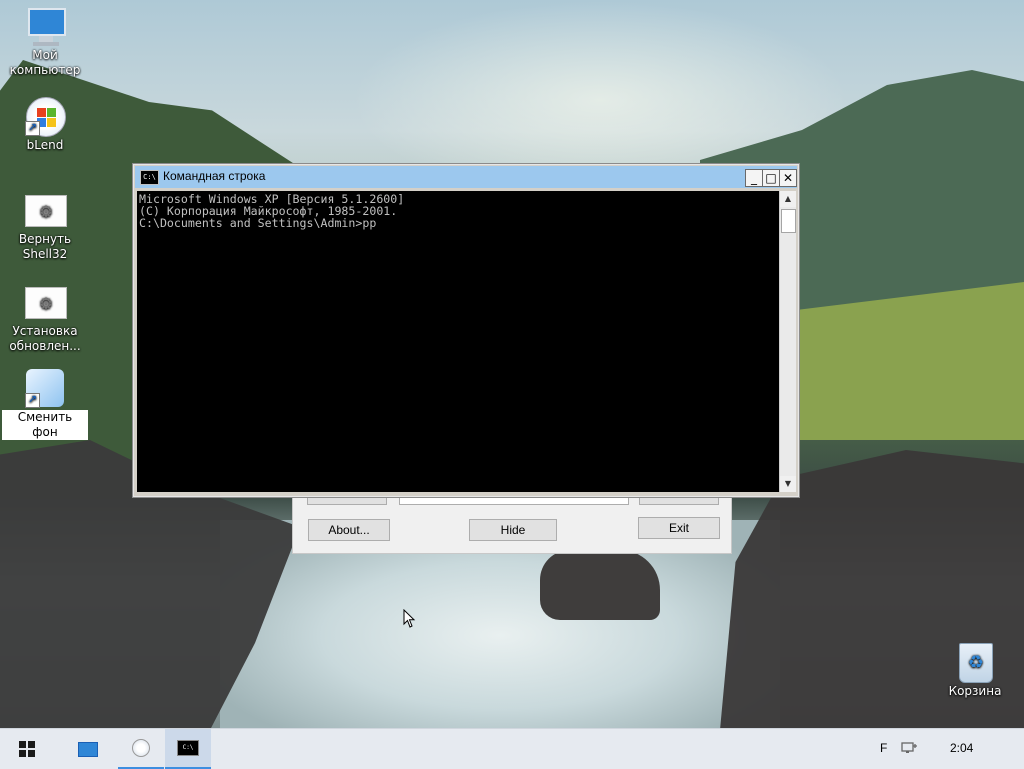 This screenshot has width=1024, height=769. What do you see at coordinates (214, 176) in the screenshot?
I see `window-title: Командная строка` at bounding box center [214, 176].